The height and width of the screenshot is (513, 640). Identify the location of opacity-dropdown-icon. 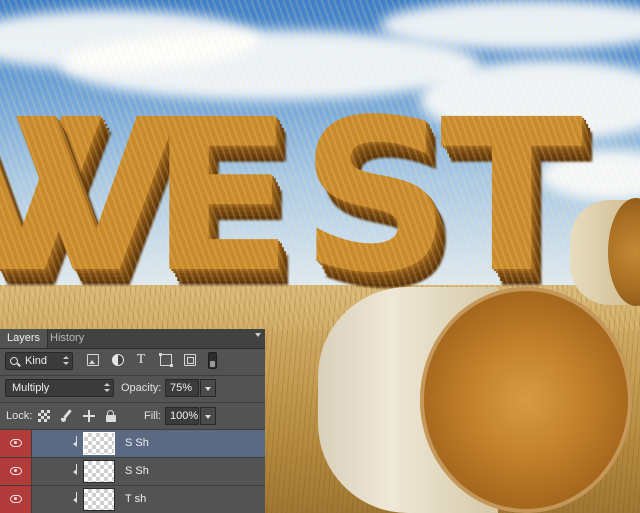
(208, 388).